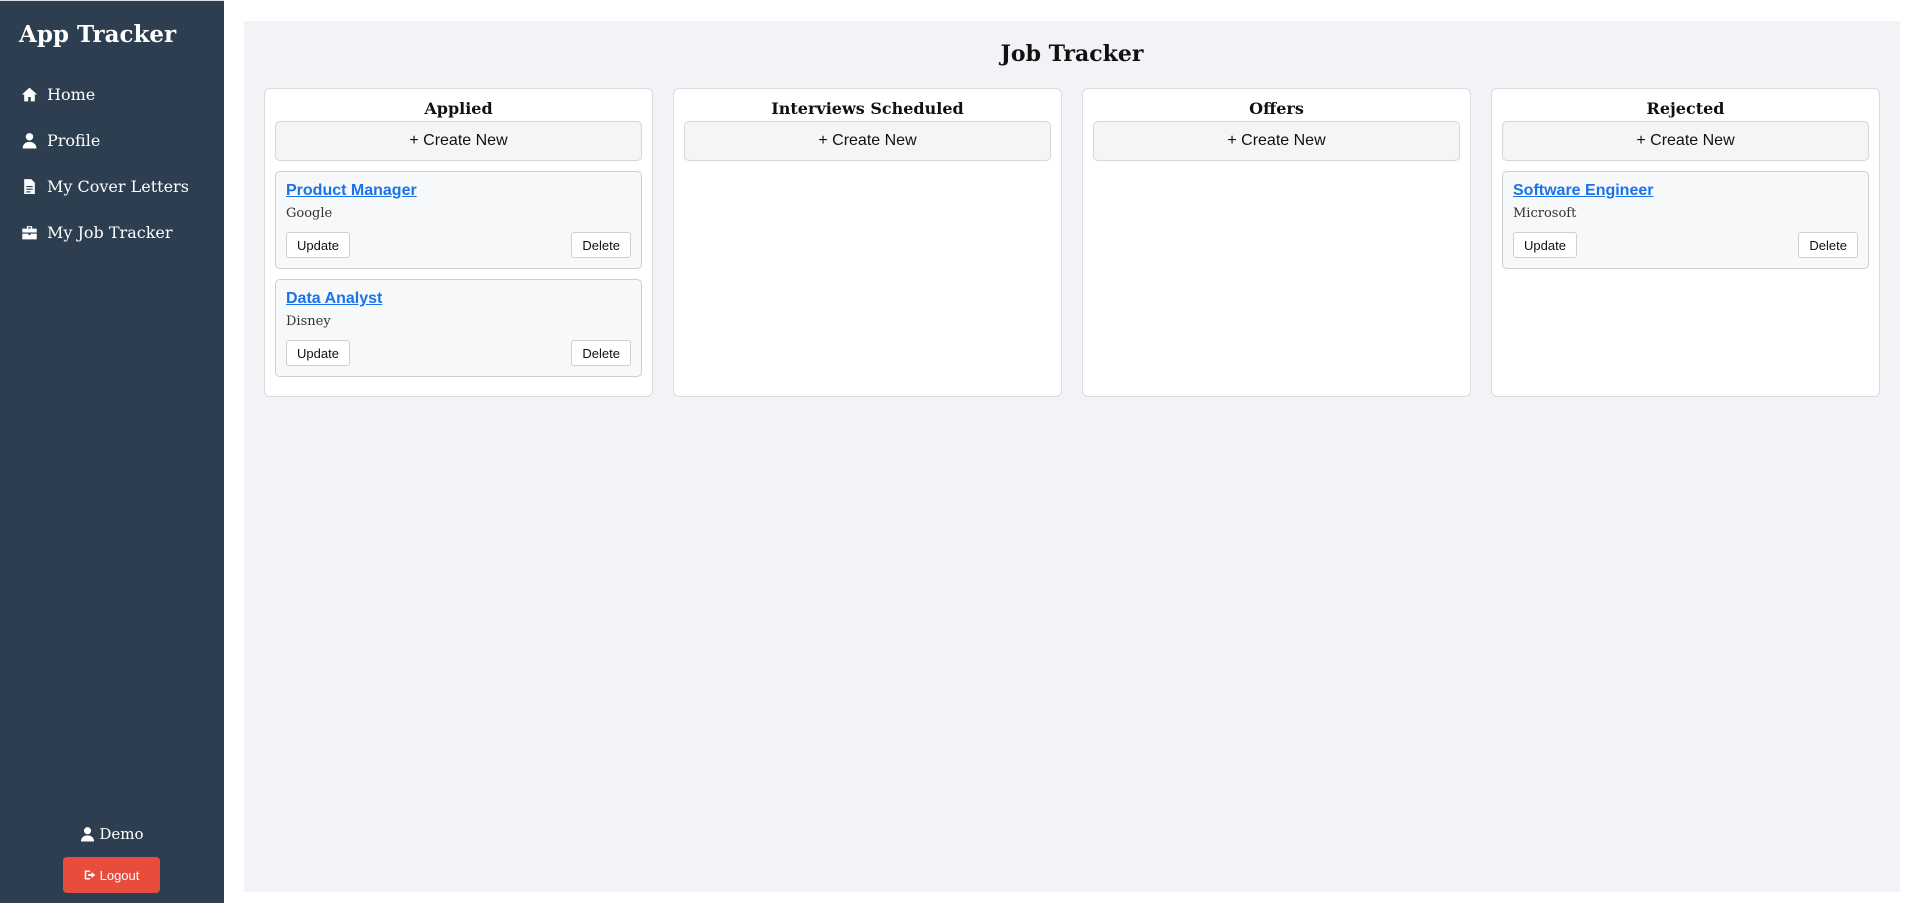 The height and width of the screenshot is (903, 1918). I want to click on briefcase-icon, so click(29, 232).